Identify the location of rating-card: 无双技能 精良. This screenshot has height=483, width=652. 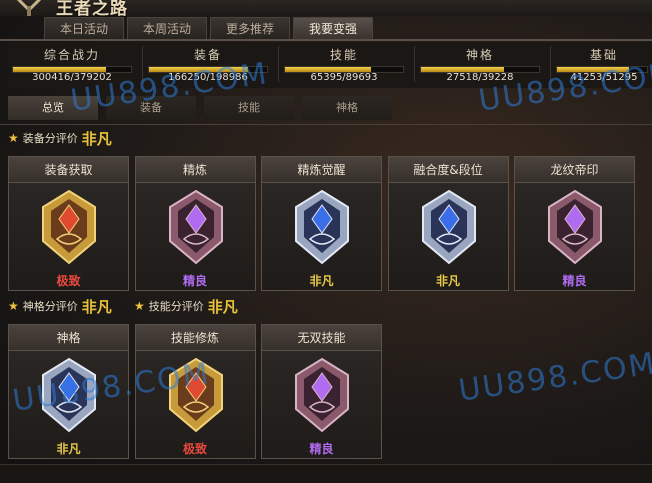
(321, 391).